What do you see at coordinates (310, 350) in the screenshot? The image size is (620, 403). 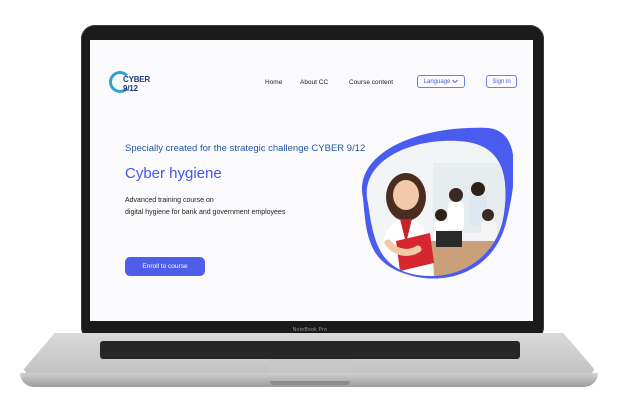 I see `laptop-keyboard` at bounding box center [310, 350].